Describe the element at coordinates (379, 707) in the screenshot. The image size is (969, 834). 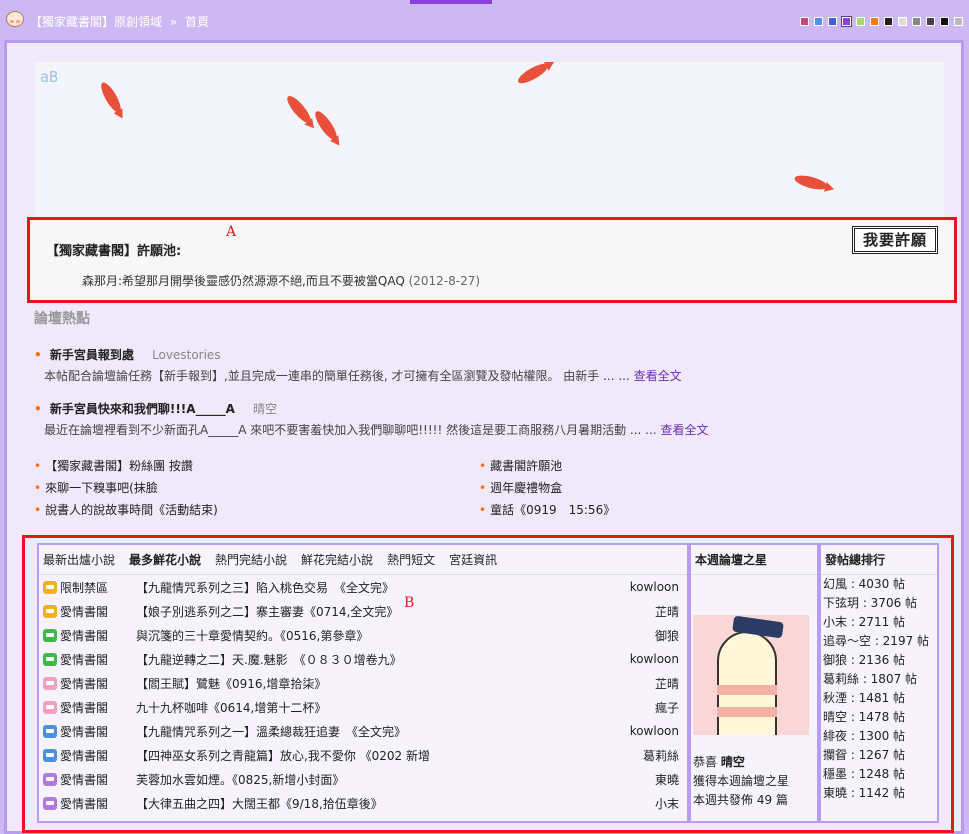
I see `novel-title-link: 九十九杯咖啡《0614,增第十二杯》` at that location.